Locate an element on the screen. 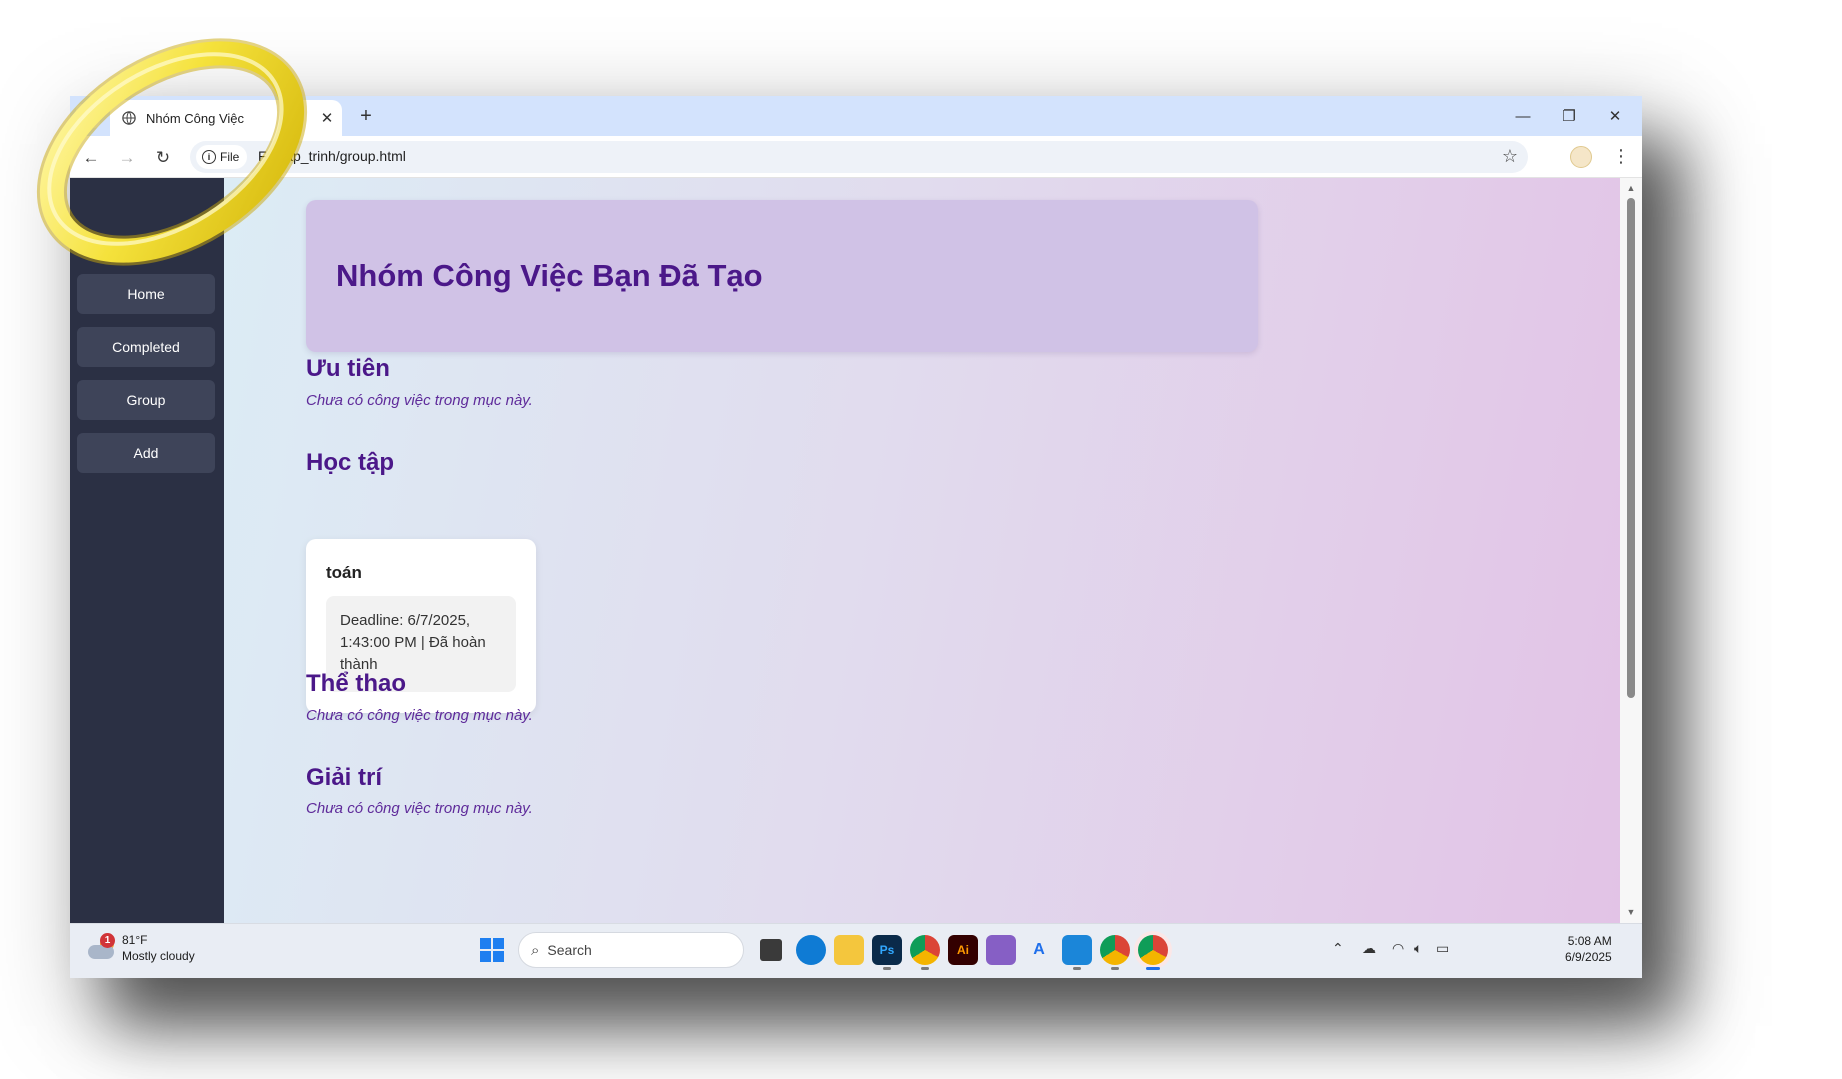  new-tab-button: + is located at coordinates (366, 116).